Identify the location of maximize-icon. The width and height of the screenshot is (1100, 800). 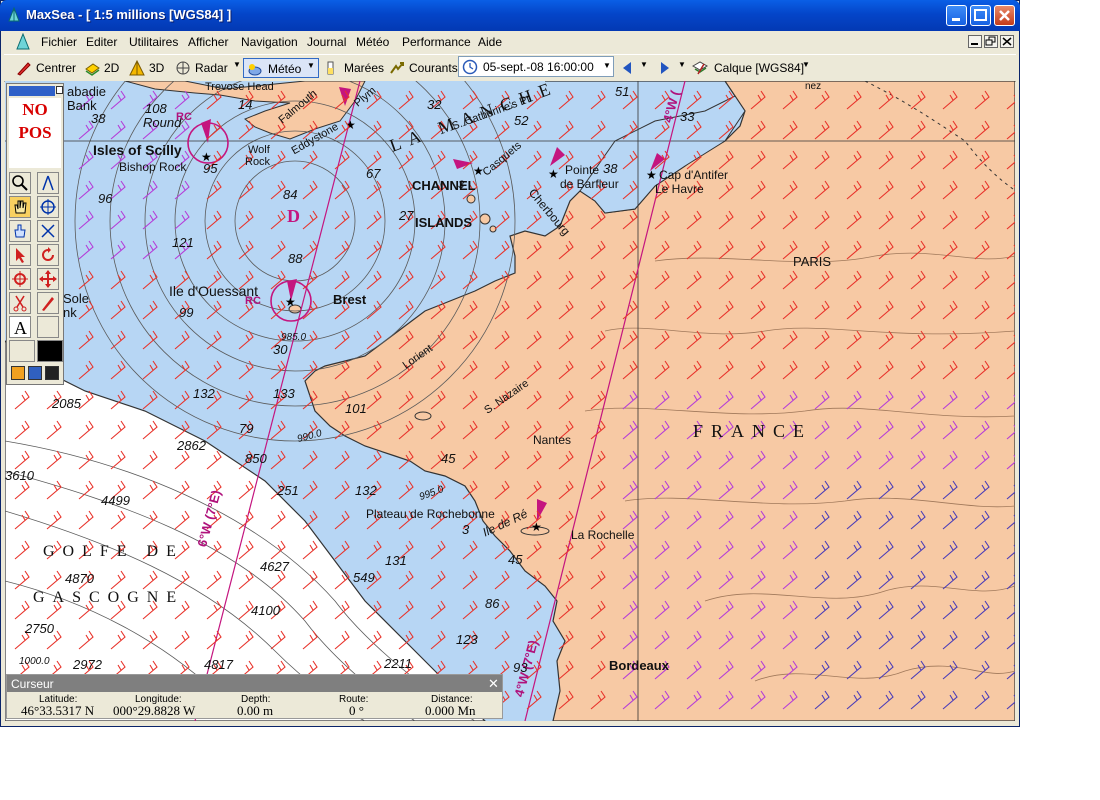
(980, 15).